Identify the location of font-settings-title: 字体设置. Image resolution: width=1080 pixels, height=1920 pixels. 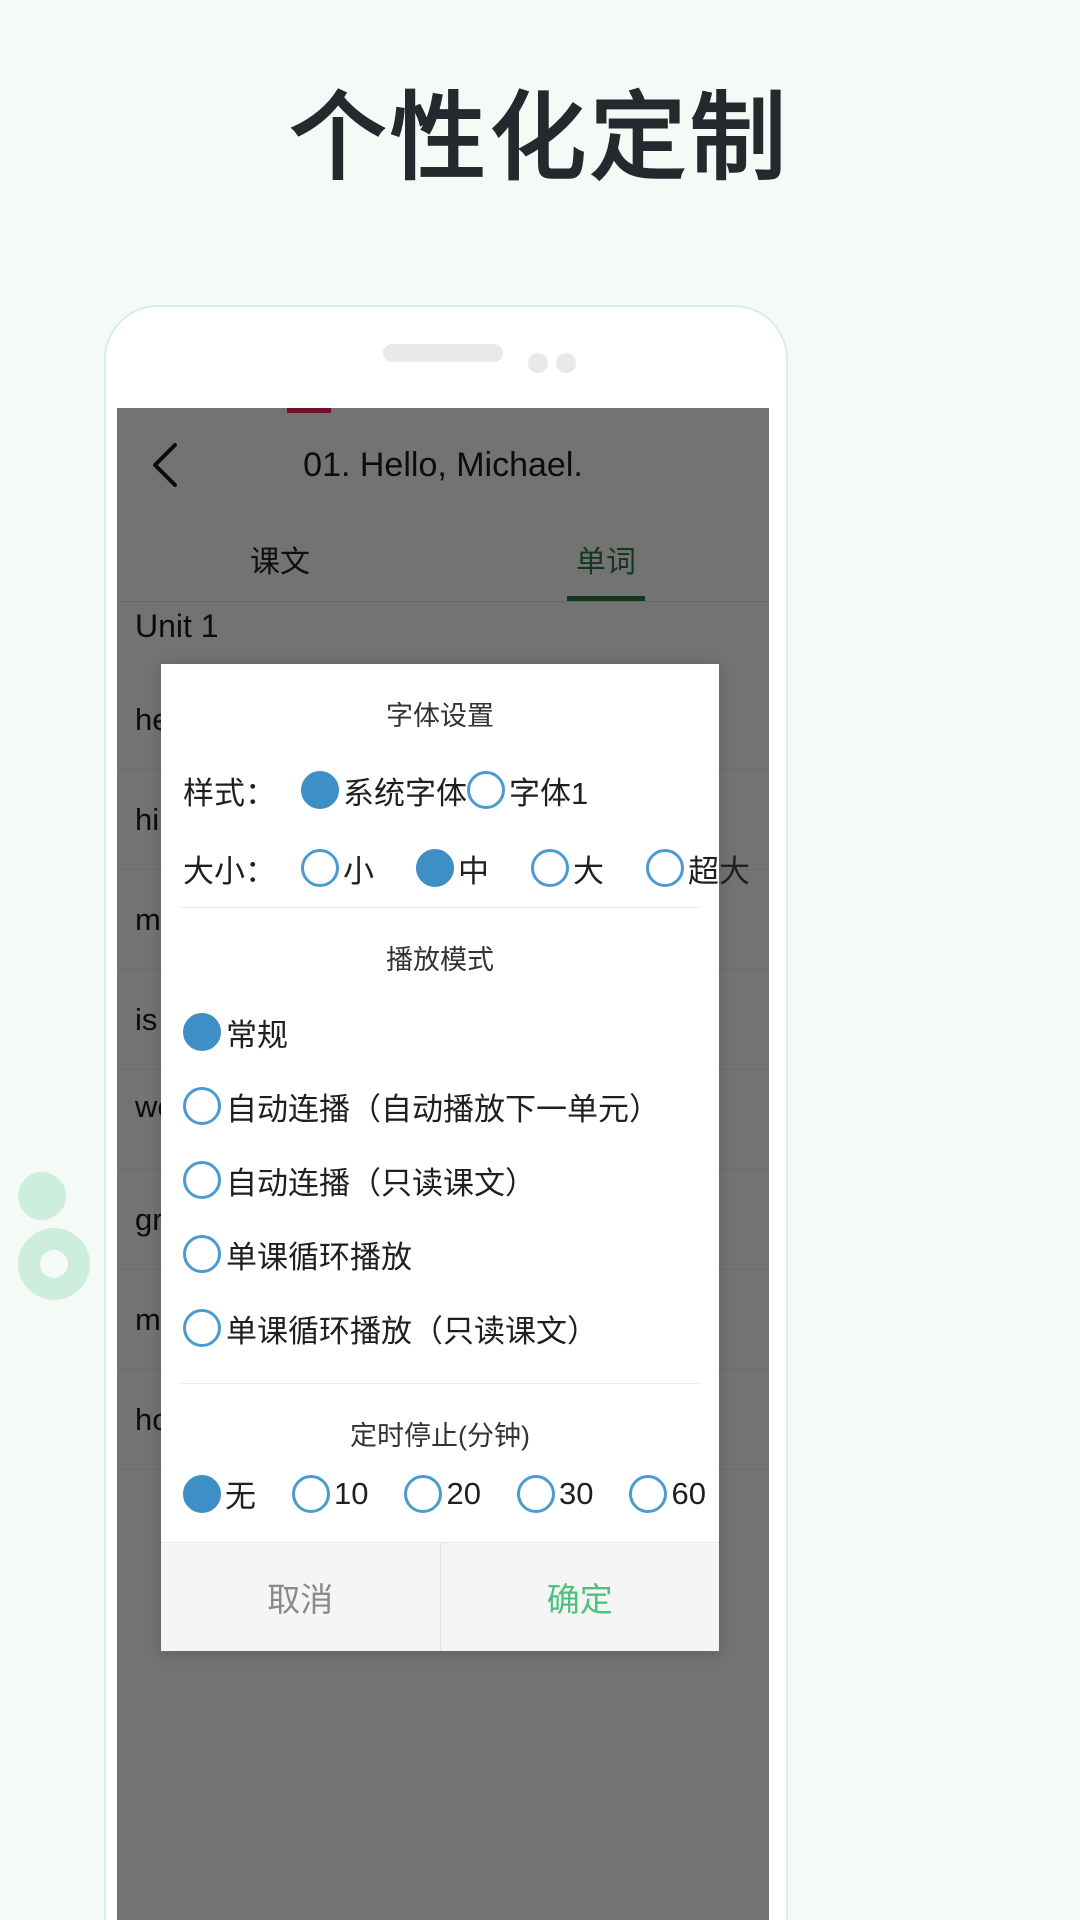
(440, 716).